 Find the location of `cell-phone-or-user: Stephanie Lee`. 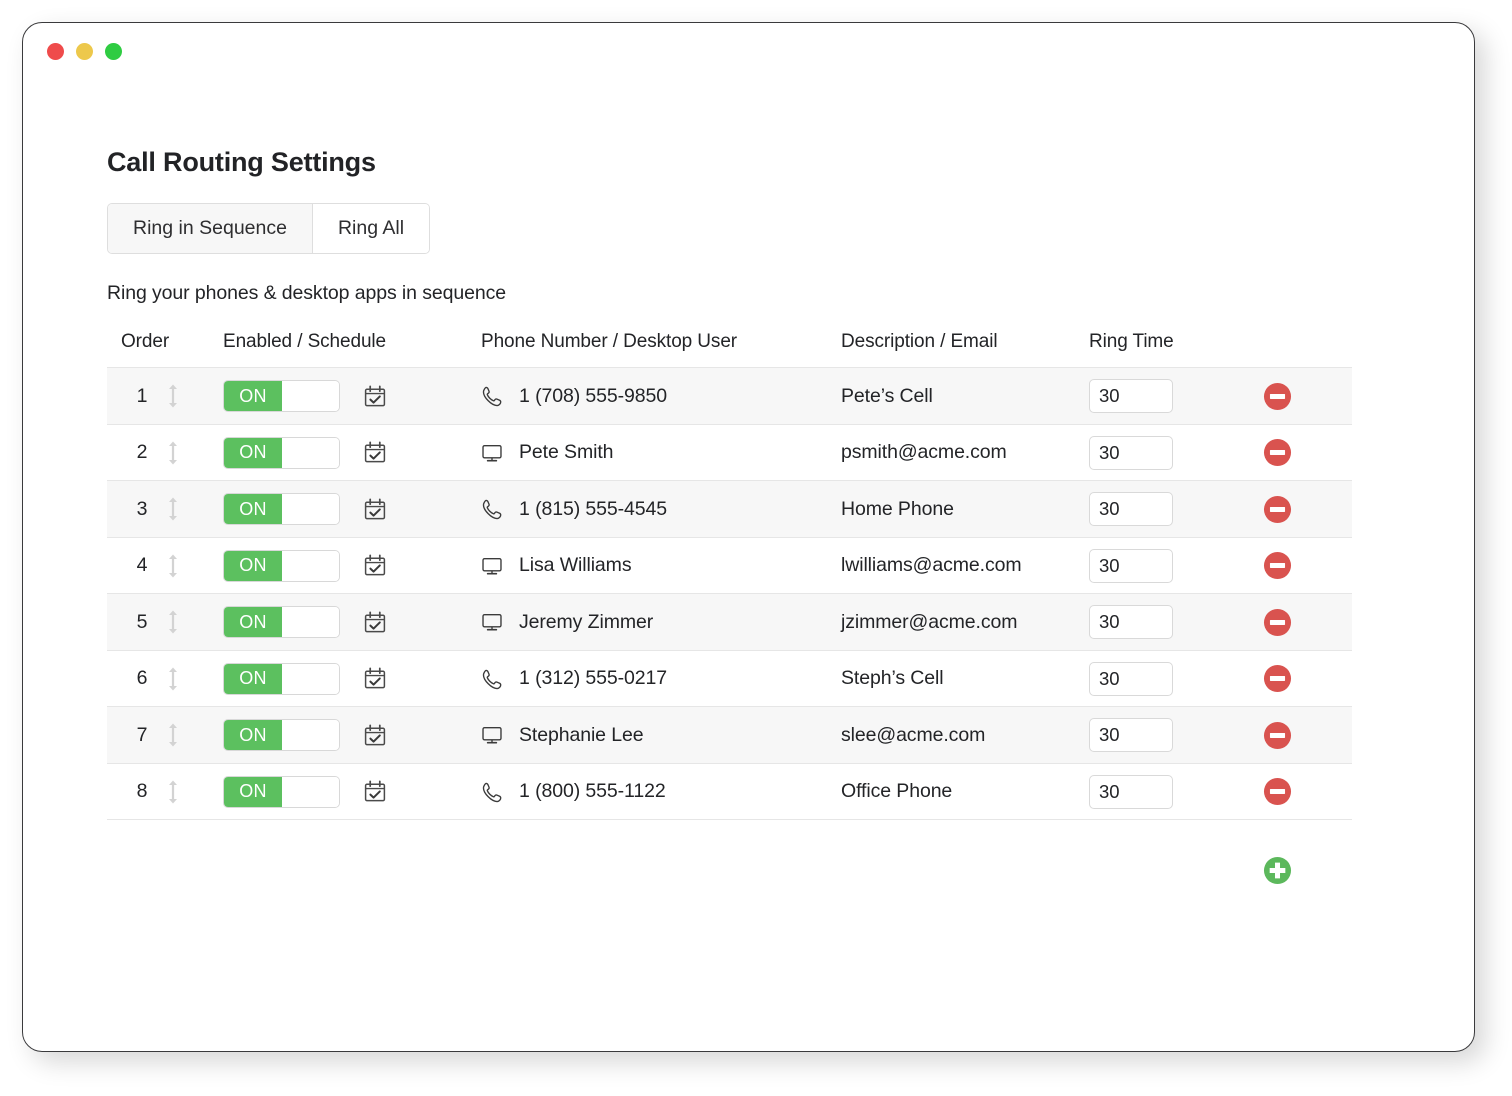

cell-phone-or-user: Stephanie Lee is located at coordinates (661, 735).